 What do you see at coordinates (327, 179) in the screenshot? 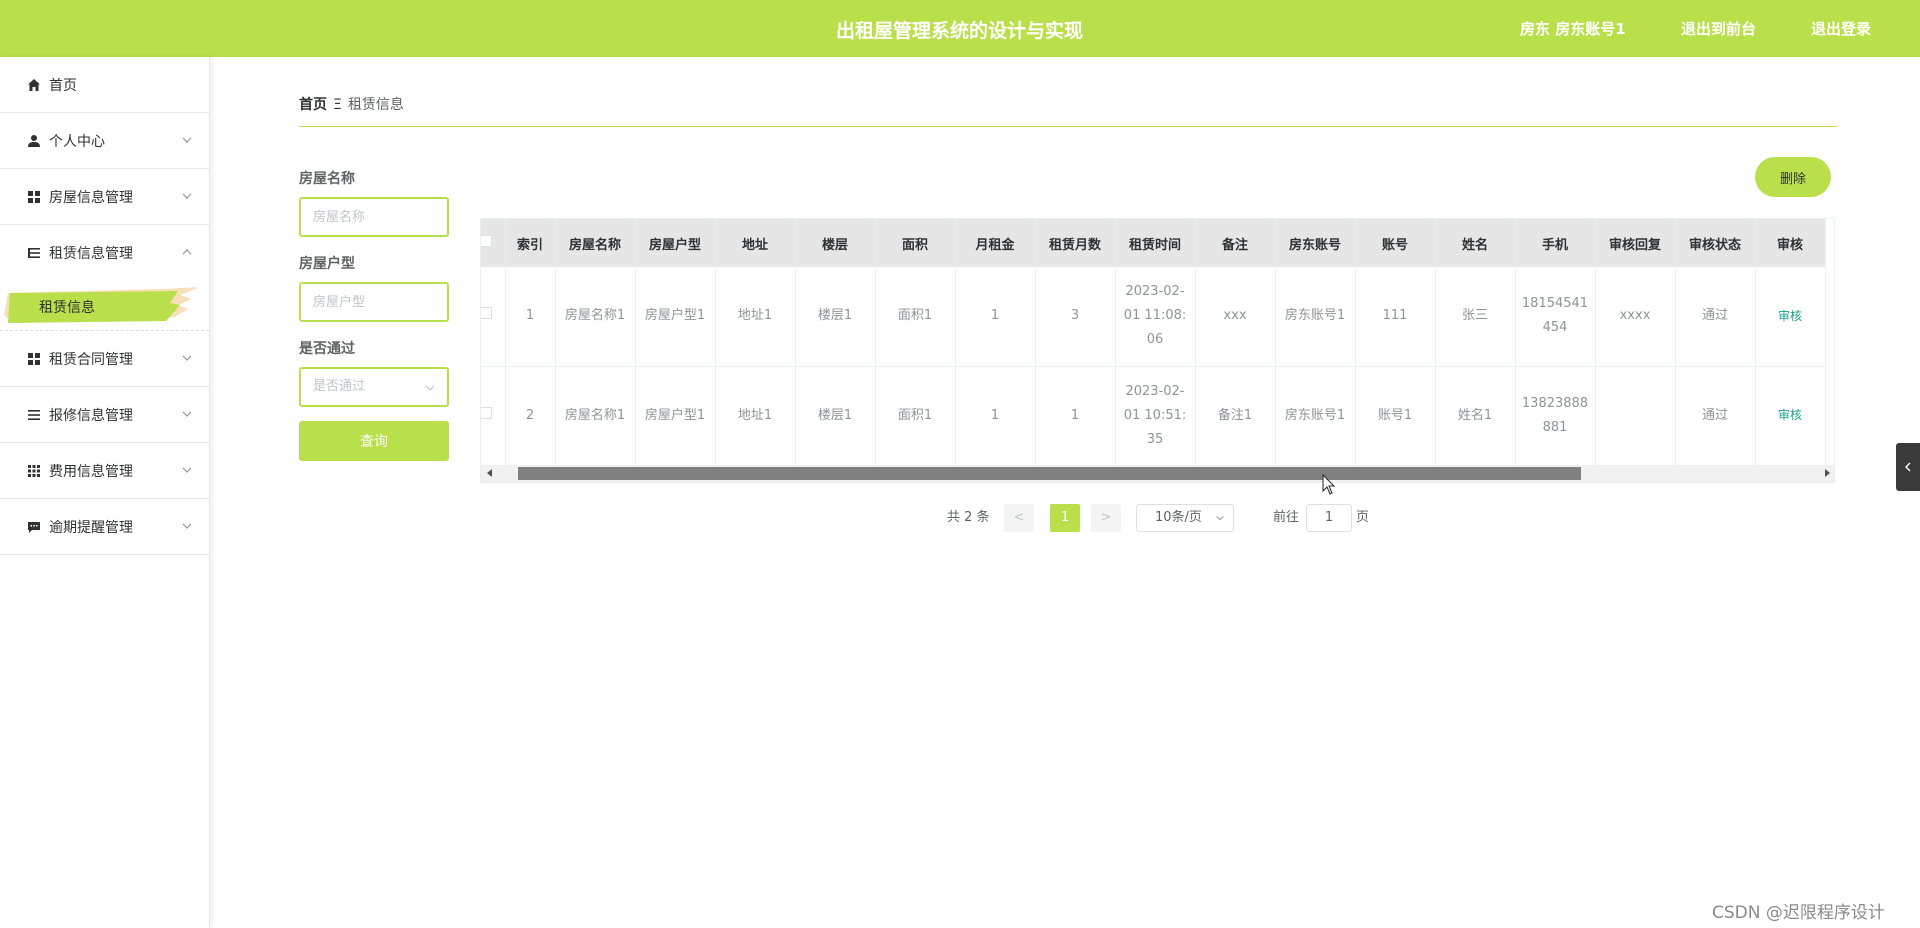
I see `house-name-label: 房屋名称` at bounding box center [327, 179].